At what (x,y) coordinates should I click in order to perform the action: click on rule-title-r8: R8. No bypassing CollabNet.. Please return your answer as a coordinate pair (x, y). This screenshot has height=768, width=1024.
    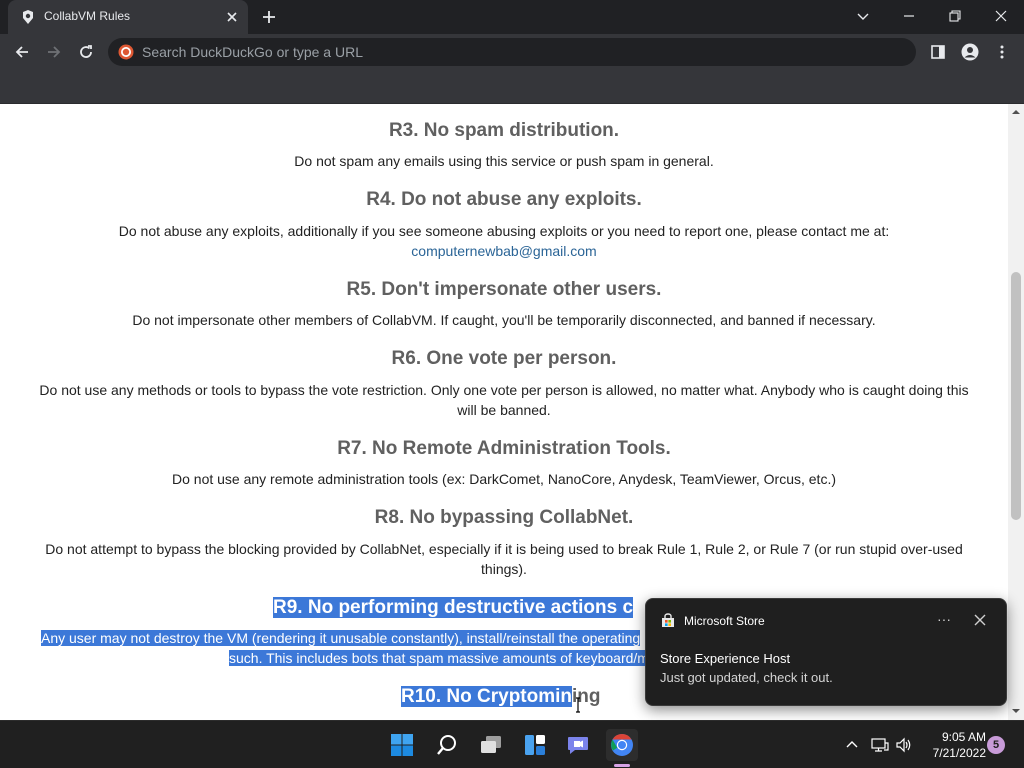
    Looking at the image, I should click on (504, 517).